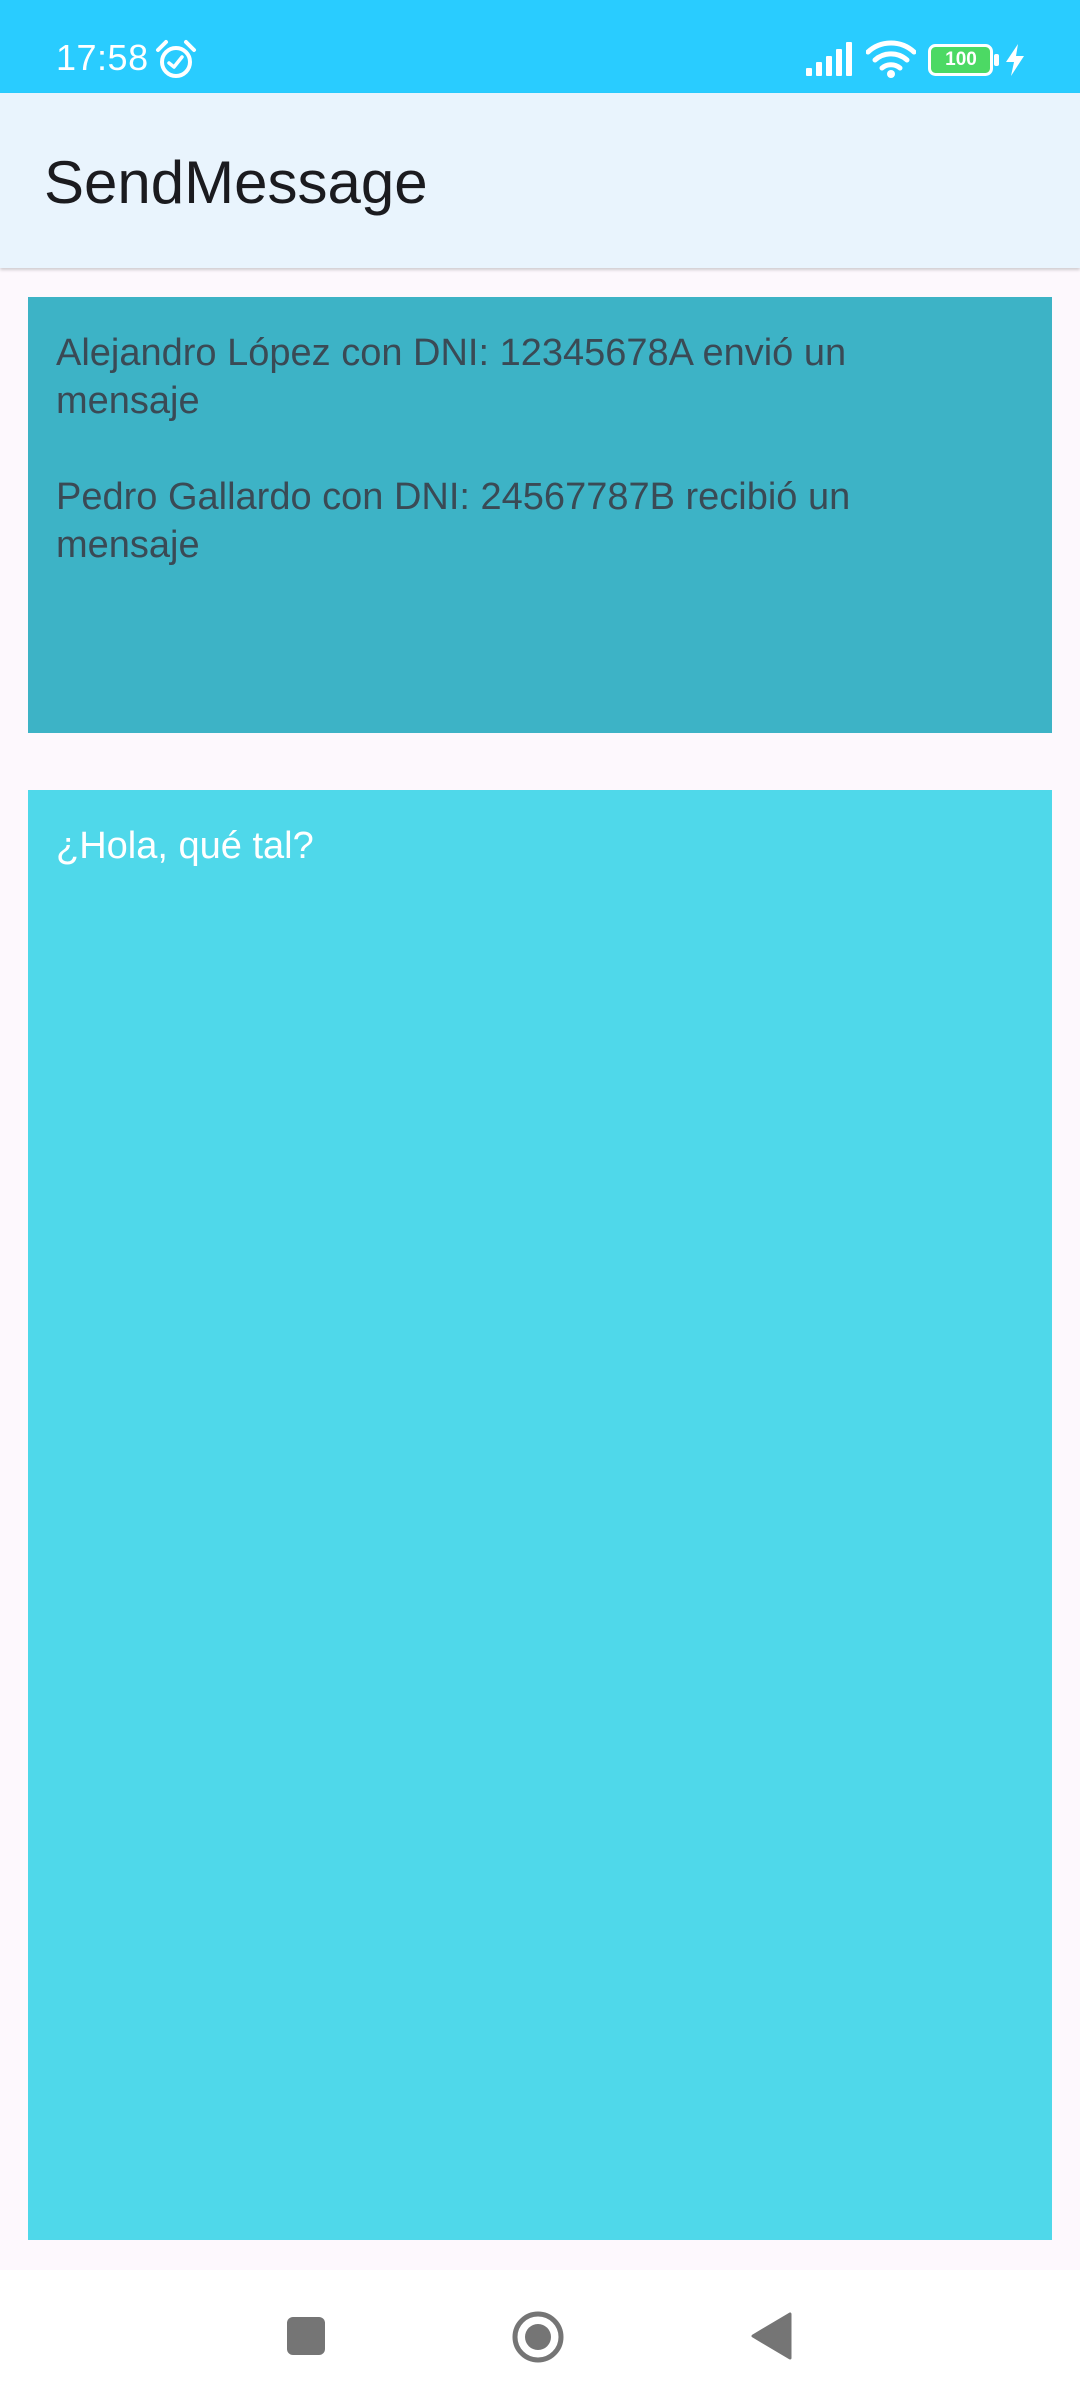  What do you see at coordinates (1015, 60) in the screenshot?
I see `charging-icon` at bounding box center [1015, 60].